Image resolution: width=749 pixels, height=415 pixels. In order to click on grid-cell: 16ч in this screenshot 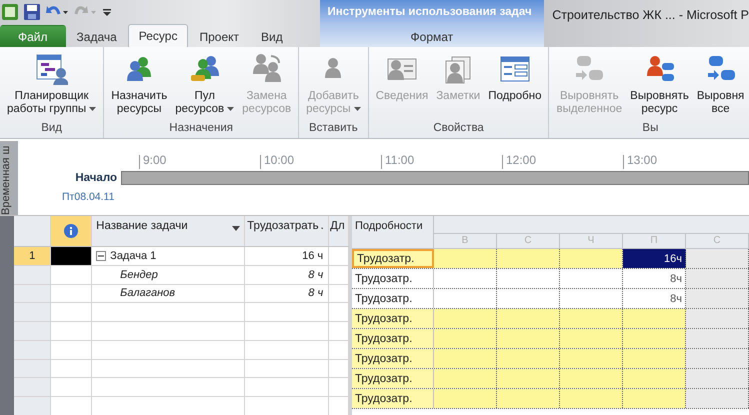, I will do `click(654, 258)`.